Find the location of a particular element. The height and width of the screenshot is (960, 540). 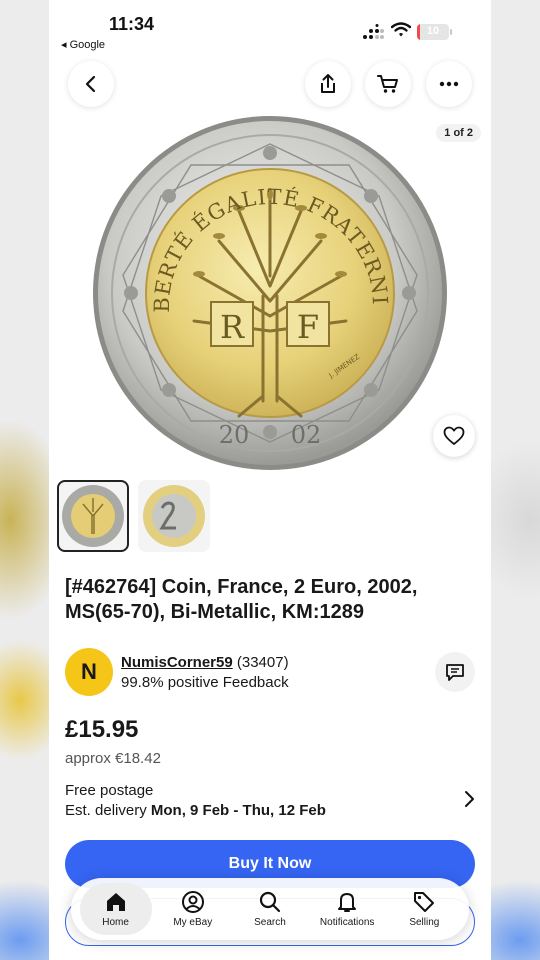

bell-icon is located at coordinates (347, 902).